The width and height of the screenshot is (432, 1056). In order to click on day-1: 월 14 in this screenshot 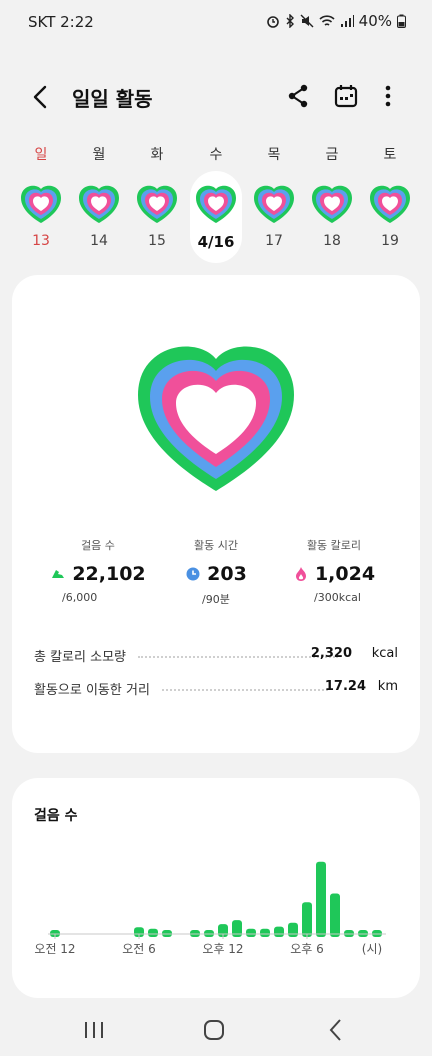, I will do `click(99, 202)`.